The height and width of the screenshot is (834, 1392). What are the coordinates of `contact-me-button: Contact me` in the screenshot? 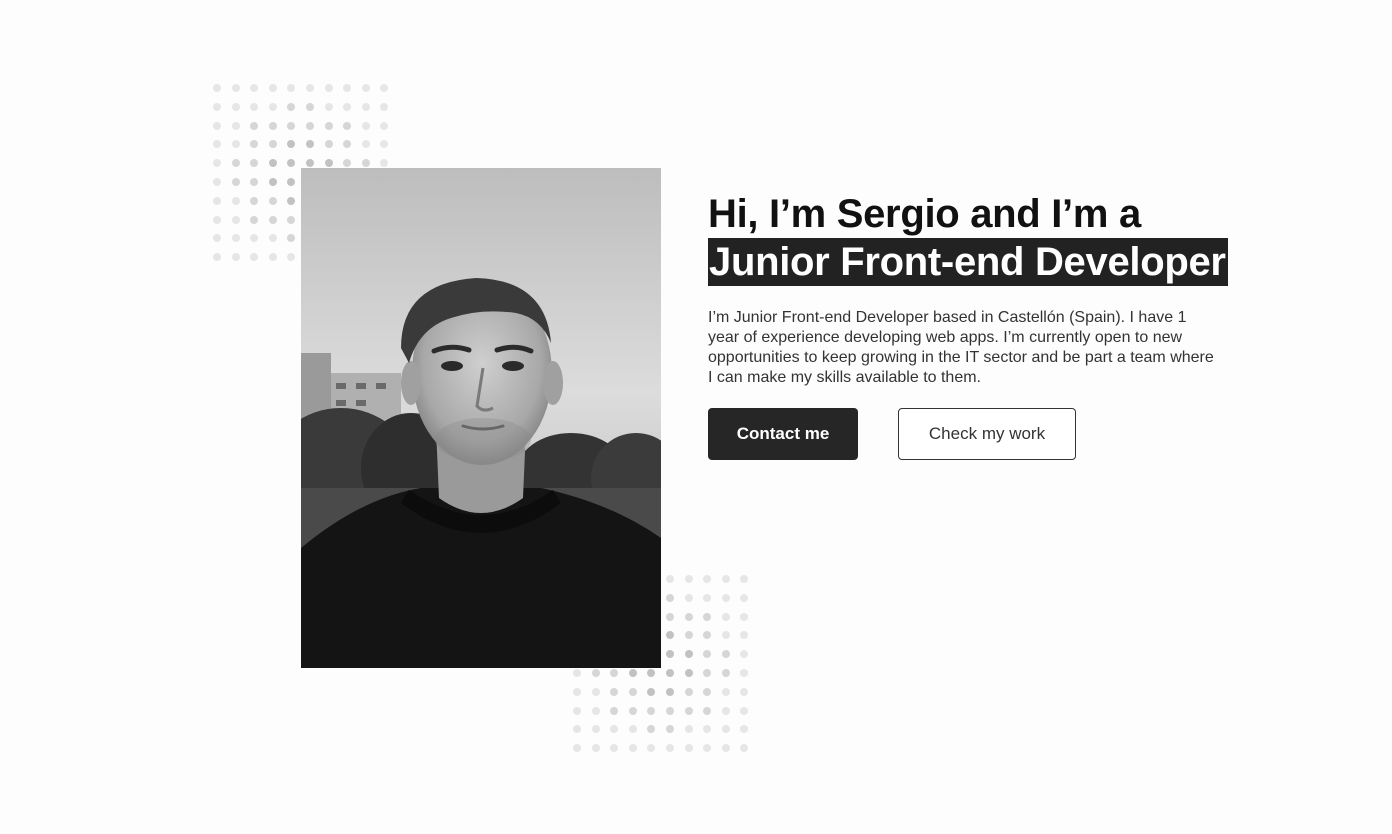 It's located at (783, 434).